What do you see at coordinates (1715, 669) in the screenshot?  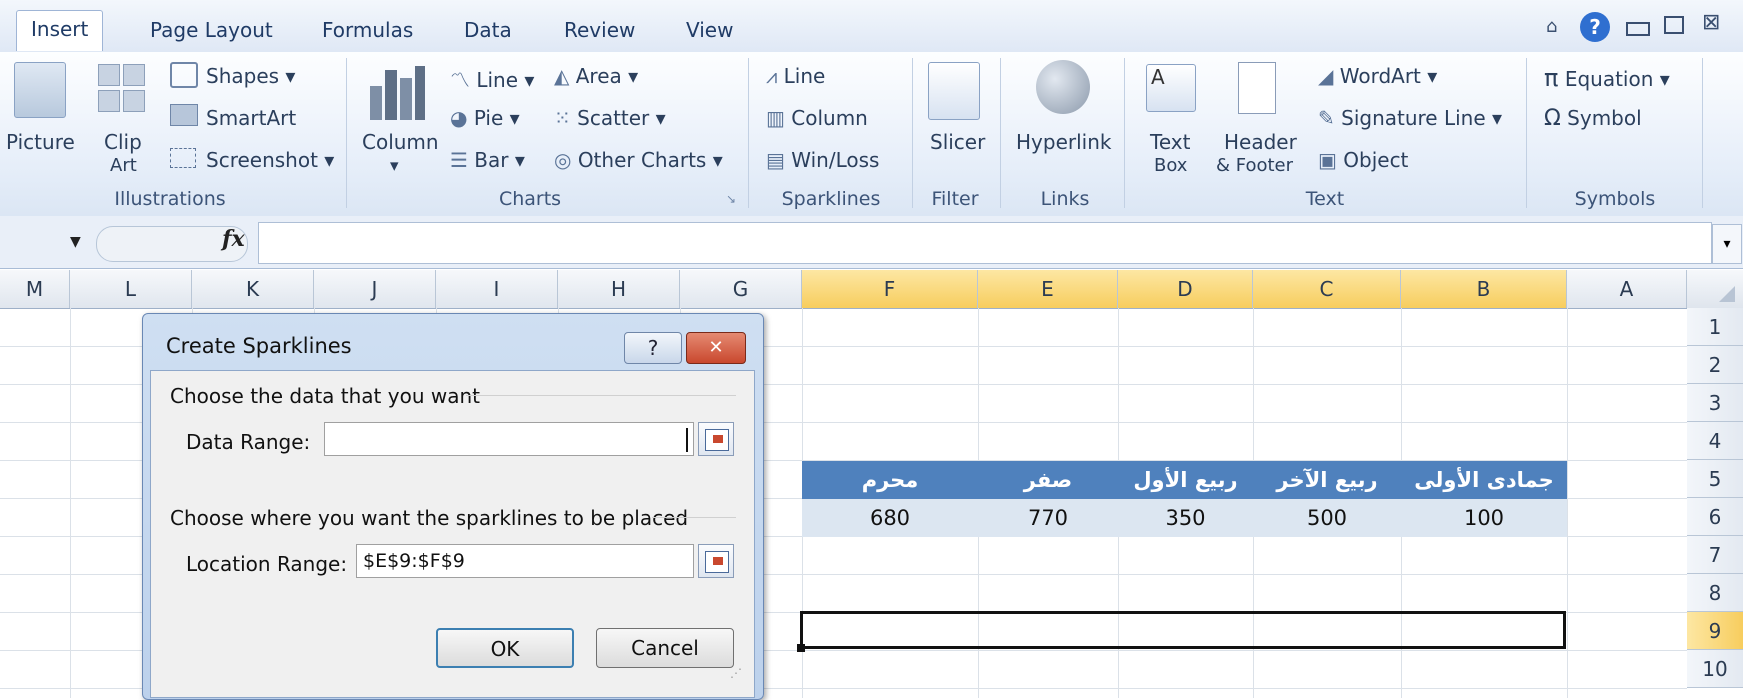 I see `row-header: 10` at bounding box center [1715, 669].